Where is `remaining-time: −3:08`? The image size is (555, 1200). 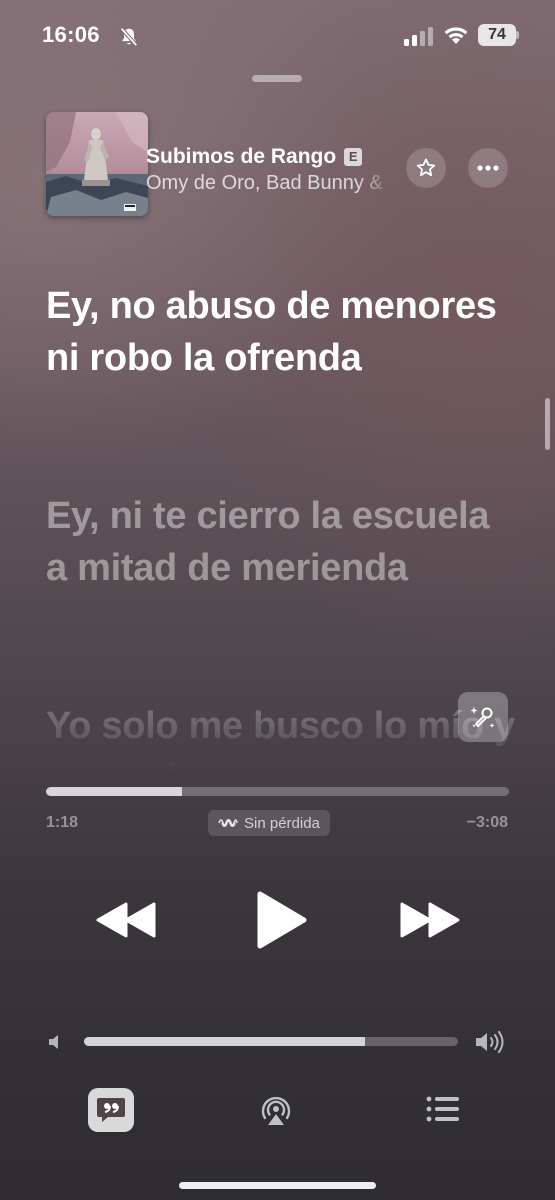 remaining-time: −3:08 is located at coordinates (487, 822).